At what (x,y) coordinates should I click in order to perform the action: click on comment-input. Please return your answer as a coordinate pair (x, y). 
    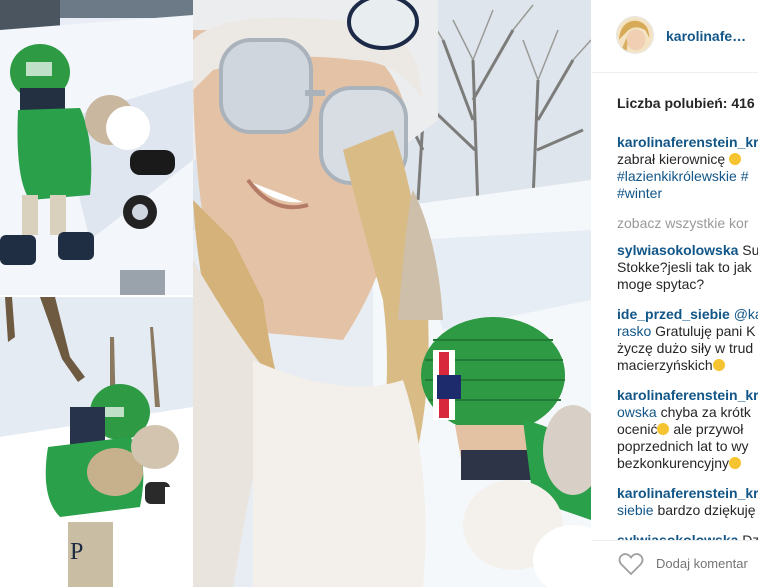
    Looking at the image, I should click on (707, 563).